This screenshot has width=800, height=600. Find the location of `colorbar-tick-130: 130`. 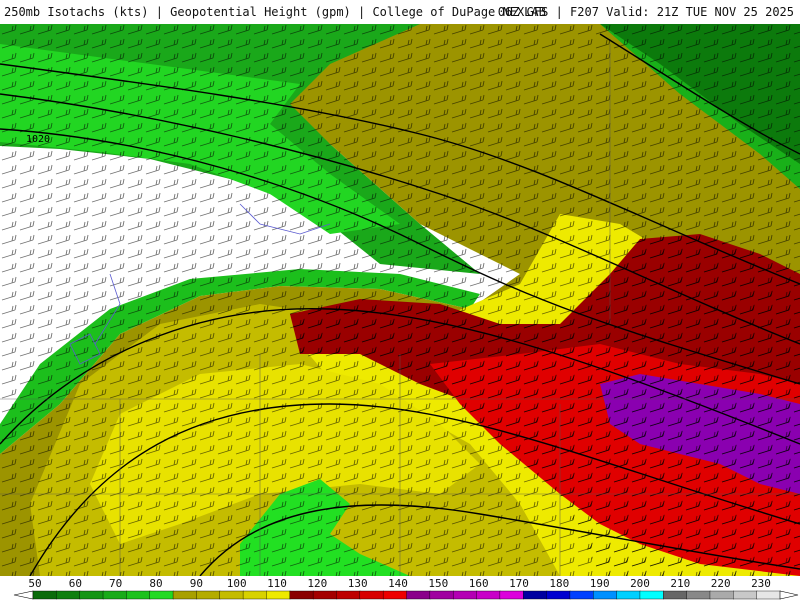

colorbar-tick-130: 130 is located at coordinates (357, 583).